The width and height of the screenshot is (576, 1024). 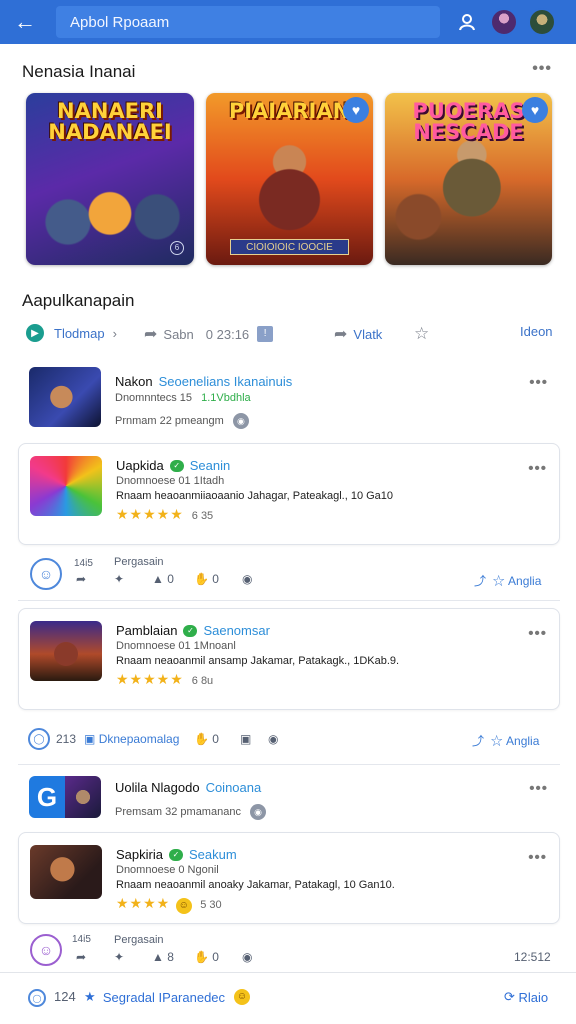 What do you see at coordinates (114, 333) in the screenshot?
I see `chevron-right-icon: ›` at bounding box center [114, 333].